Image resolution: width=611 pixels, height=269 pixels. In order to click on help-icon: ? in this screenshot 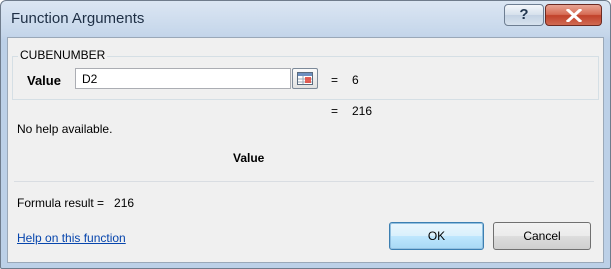, I will do `click(524, 14)`.